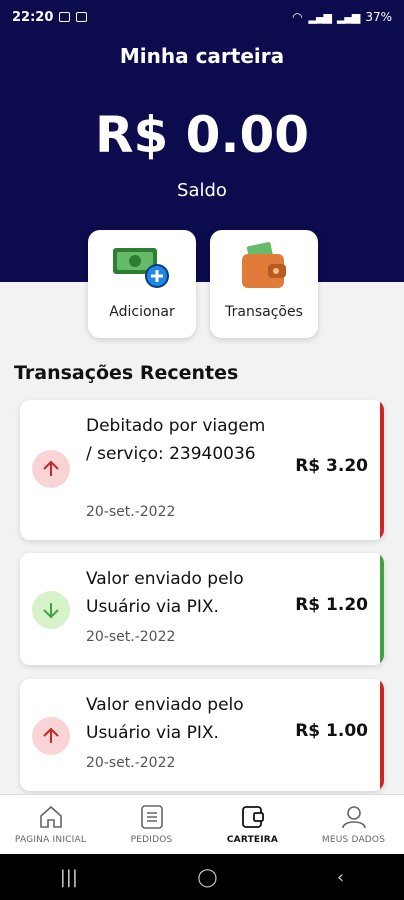  I want to click on nav-profile: MEUS DADOS, so click(353, 824).